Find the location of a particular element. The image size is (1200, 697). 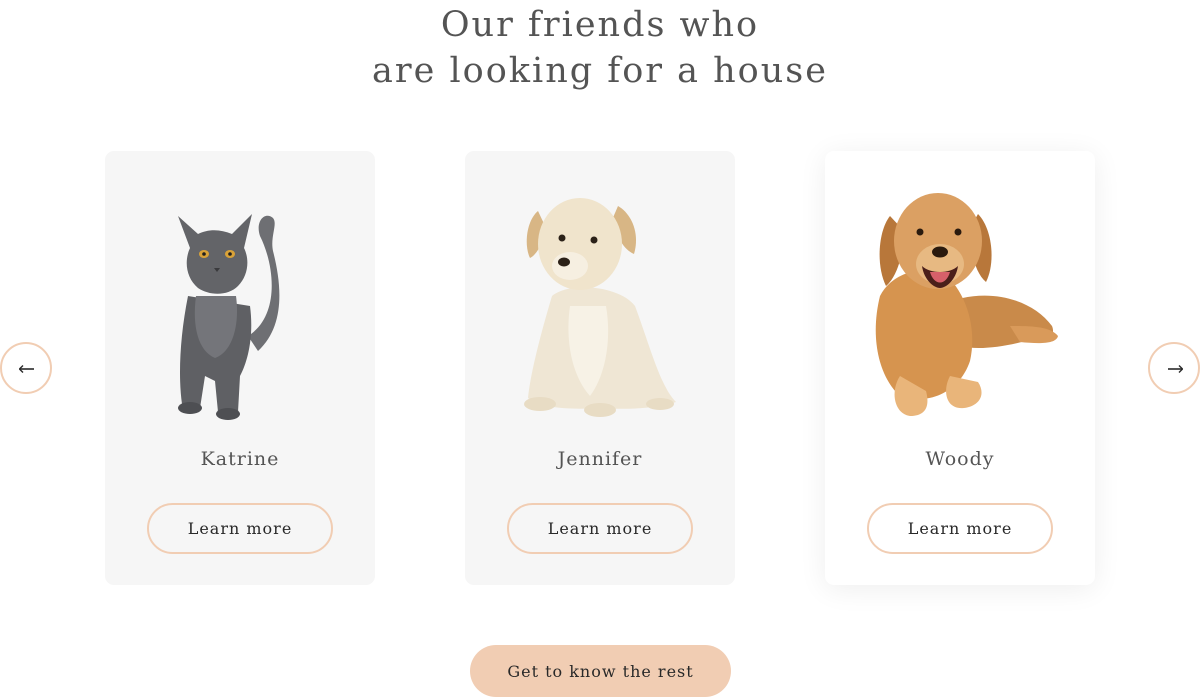

section-title-line-1: Our friends who is located at coordinates (600, 25).